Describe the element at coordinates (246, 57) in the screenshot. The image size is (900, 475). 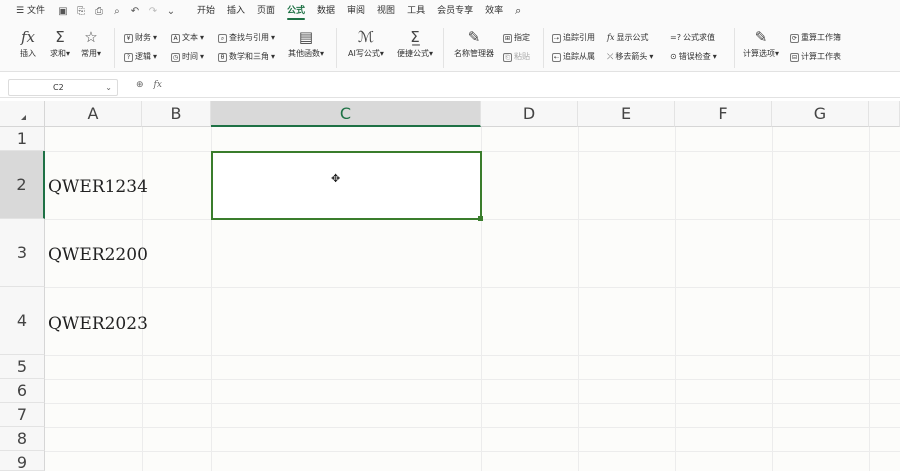
I see `math-button: θ 数学和三角 ▾` at that location.